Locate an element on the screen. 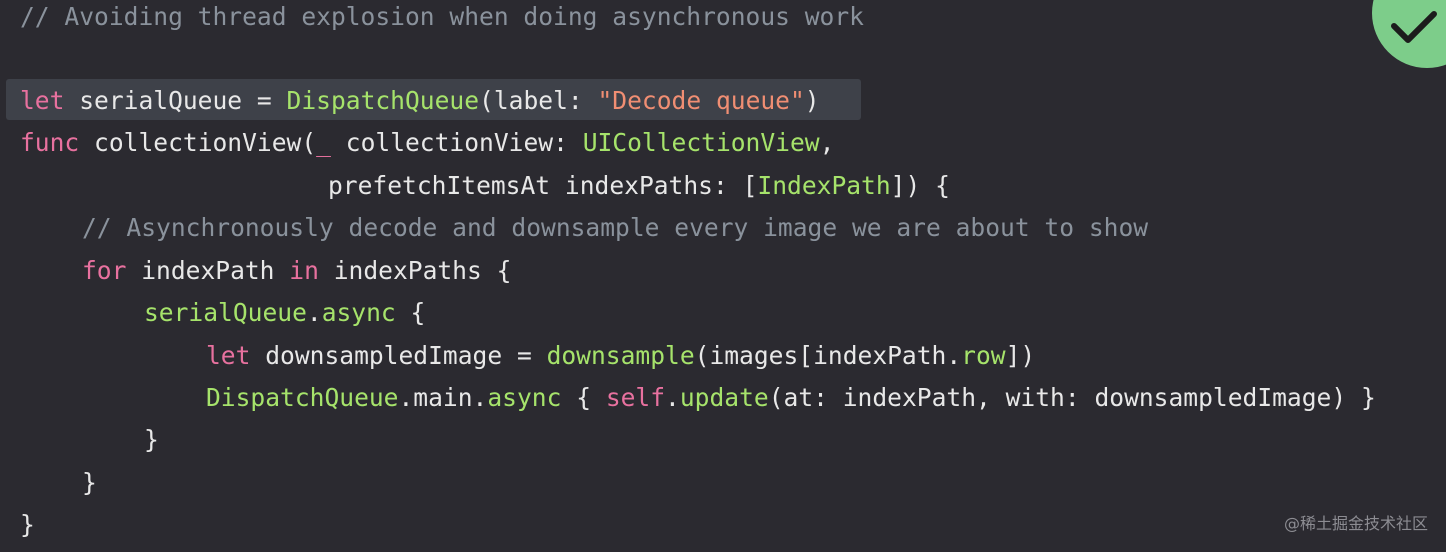  code-token-plain: (images[indexPath. is located at coordinates (828, 355).